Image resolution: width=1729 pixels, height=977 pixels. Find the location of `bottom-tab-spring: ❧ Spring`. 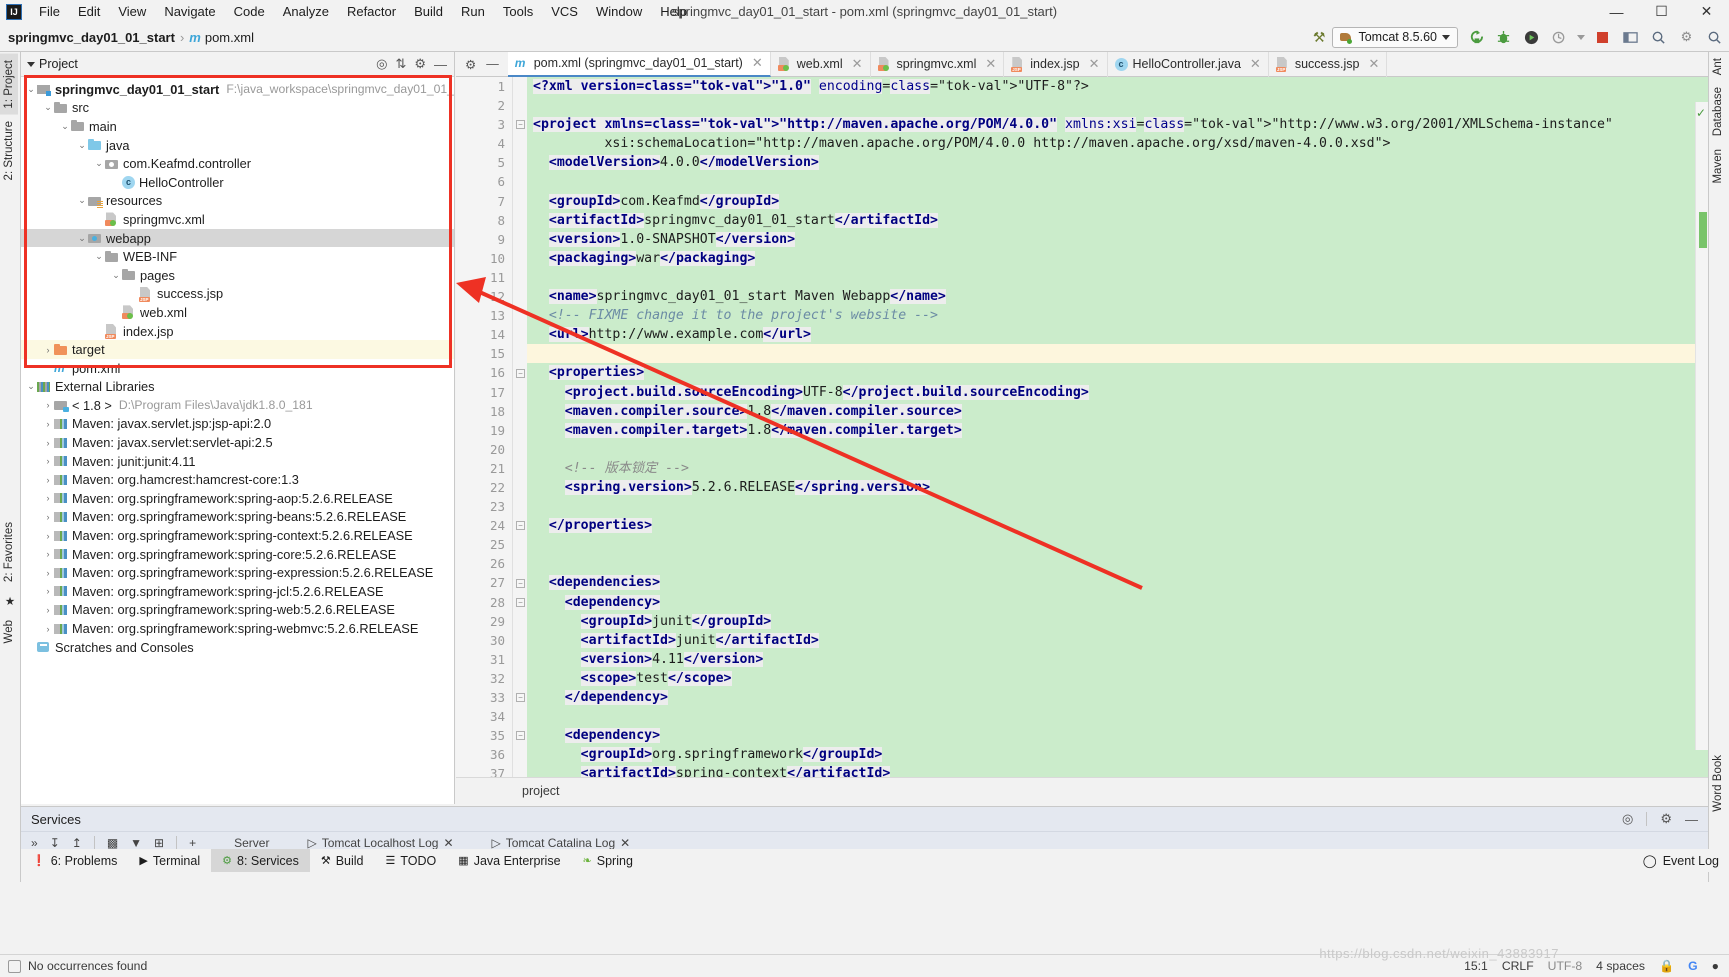

bottom-tab-spring: ❧ Spring is located at coordinates (608, 860).